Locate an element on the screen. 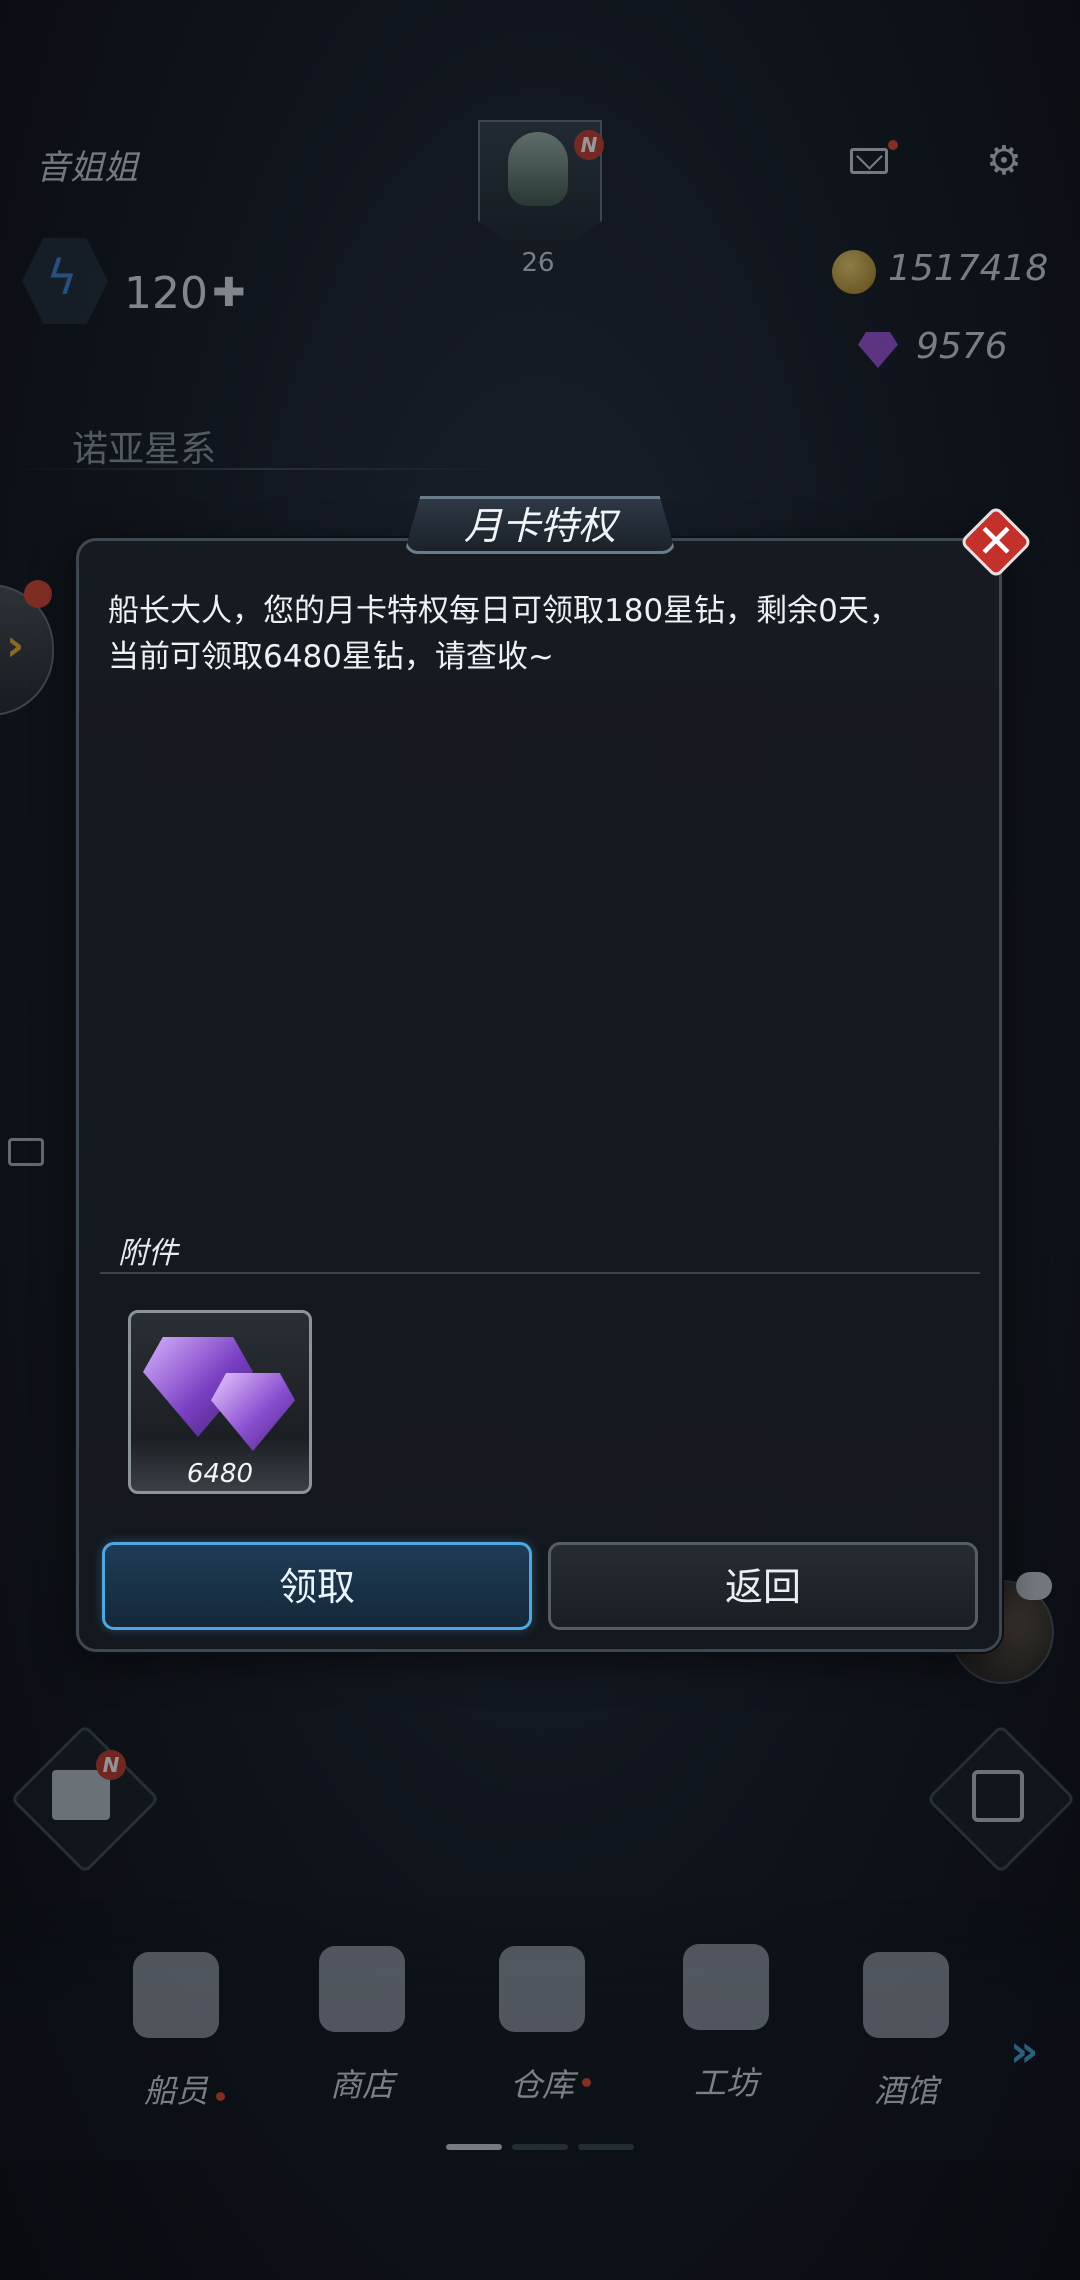 This screenshot has height=2280, width=1080. mail-icon is located at coordinates (869, 161).